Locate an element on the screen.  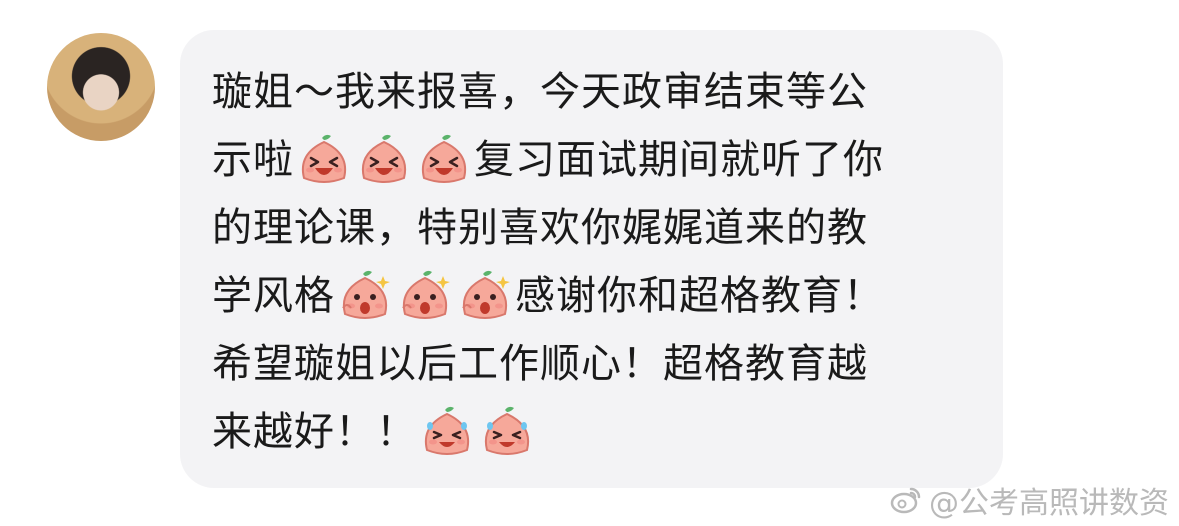
message-line: 的理论课，特别喜欢你娓娓道来的教 is located at coordinates (592, 228).